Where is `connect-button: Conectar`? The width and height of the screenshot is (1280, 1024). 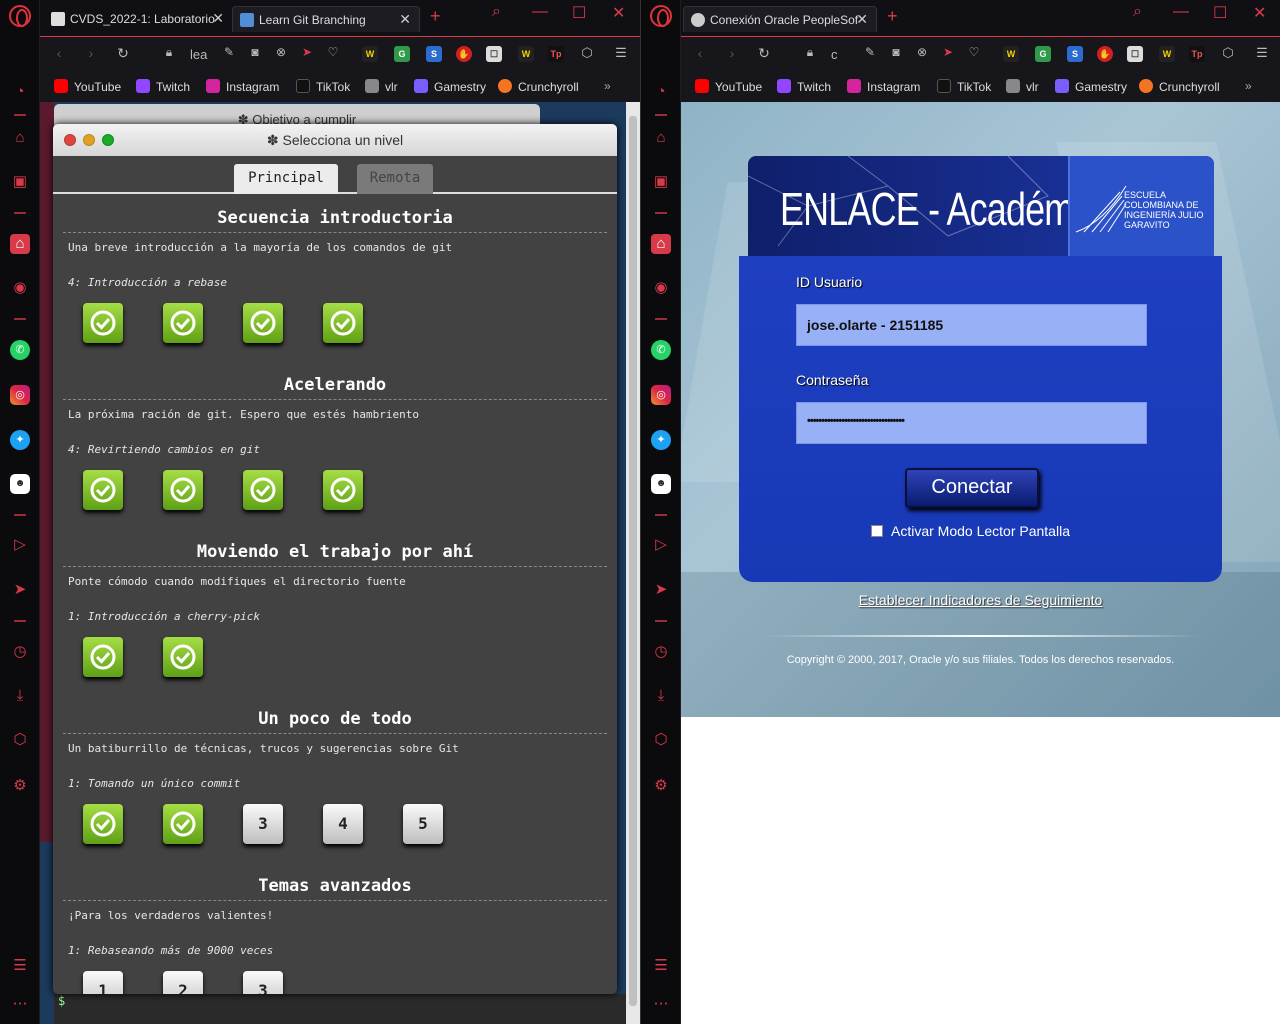 connect-button: Conectar is located at coordinates (972, 488).